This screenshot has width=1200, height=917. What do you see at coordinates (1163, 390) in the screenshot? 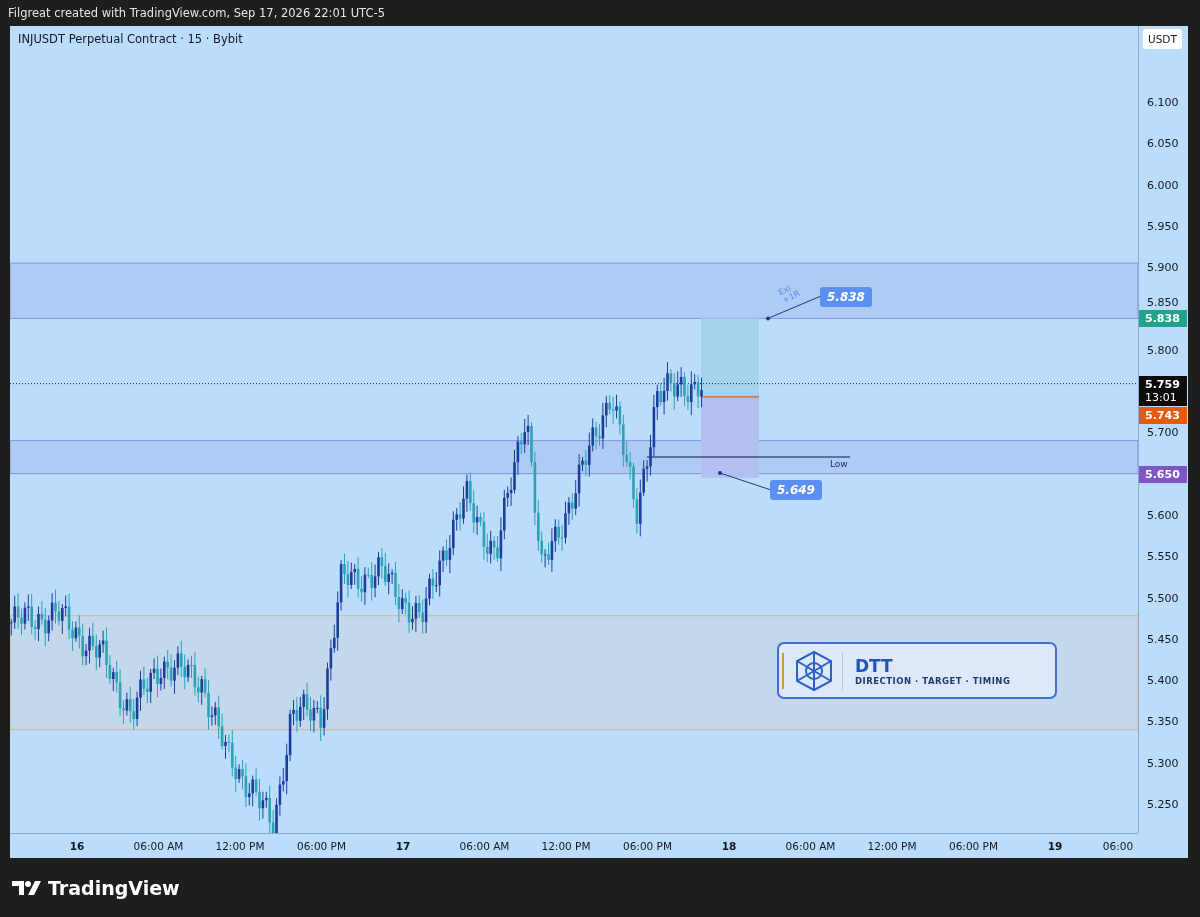
I see `price-tag: 5.759 13:01` at bounding box center [1163, 390].